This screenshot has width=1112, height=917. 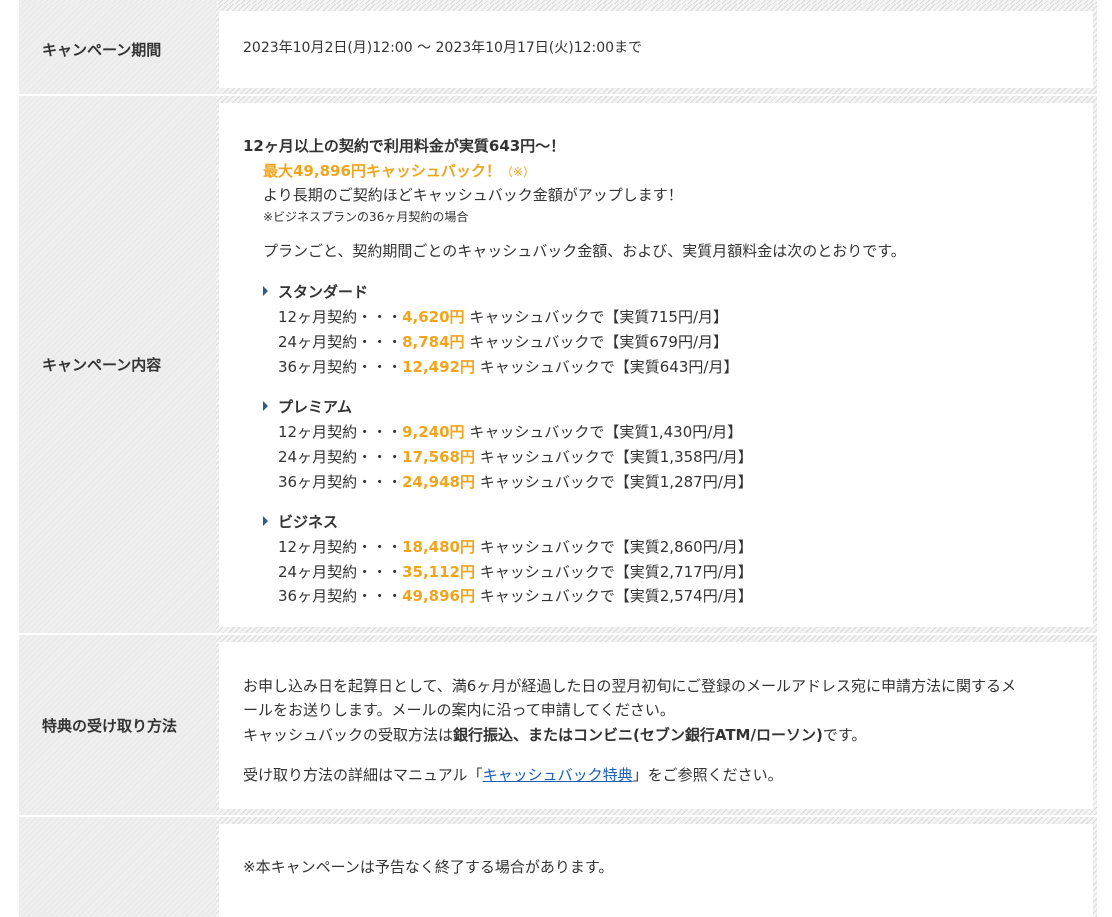 I want to click on max-cashback-line: 最大49,896円キャッシュバック！（※）, so click(x=399, y=170).